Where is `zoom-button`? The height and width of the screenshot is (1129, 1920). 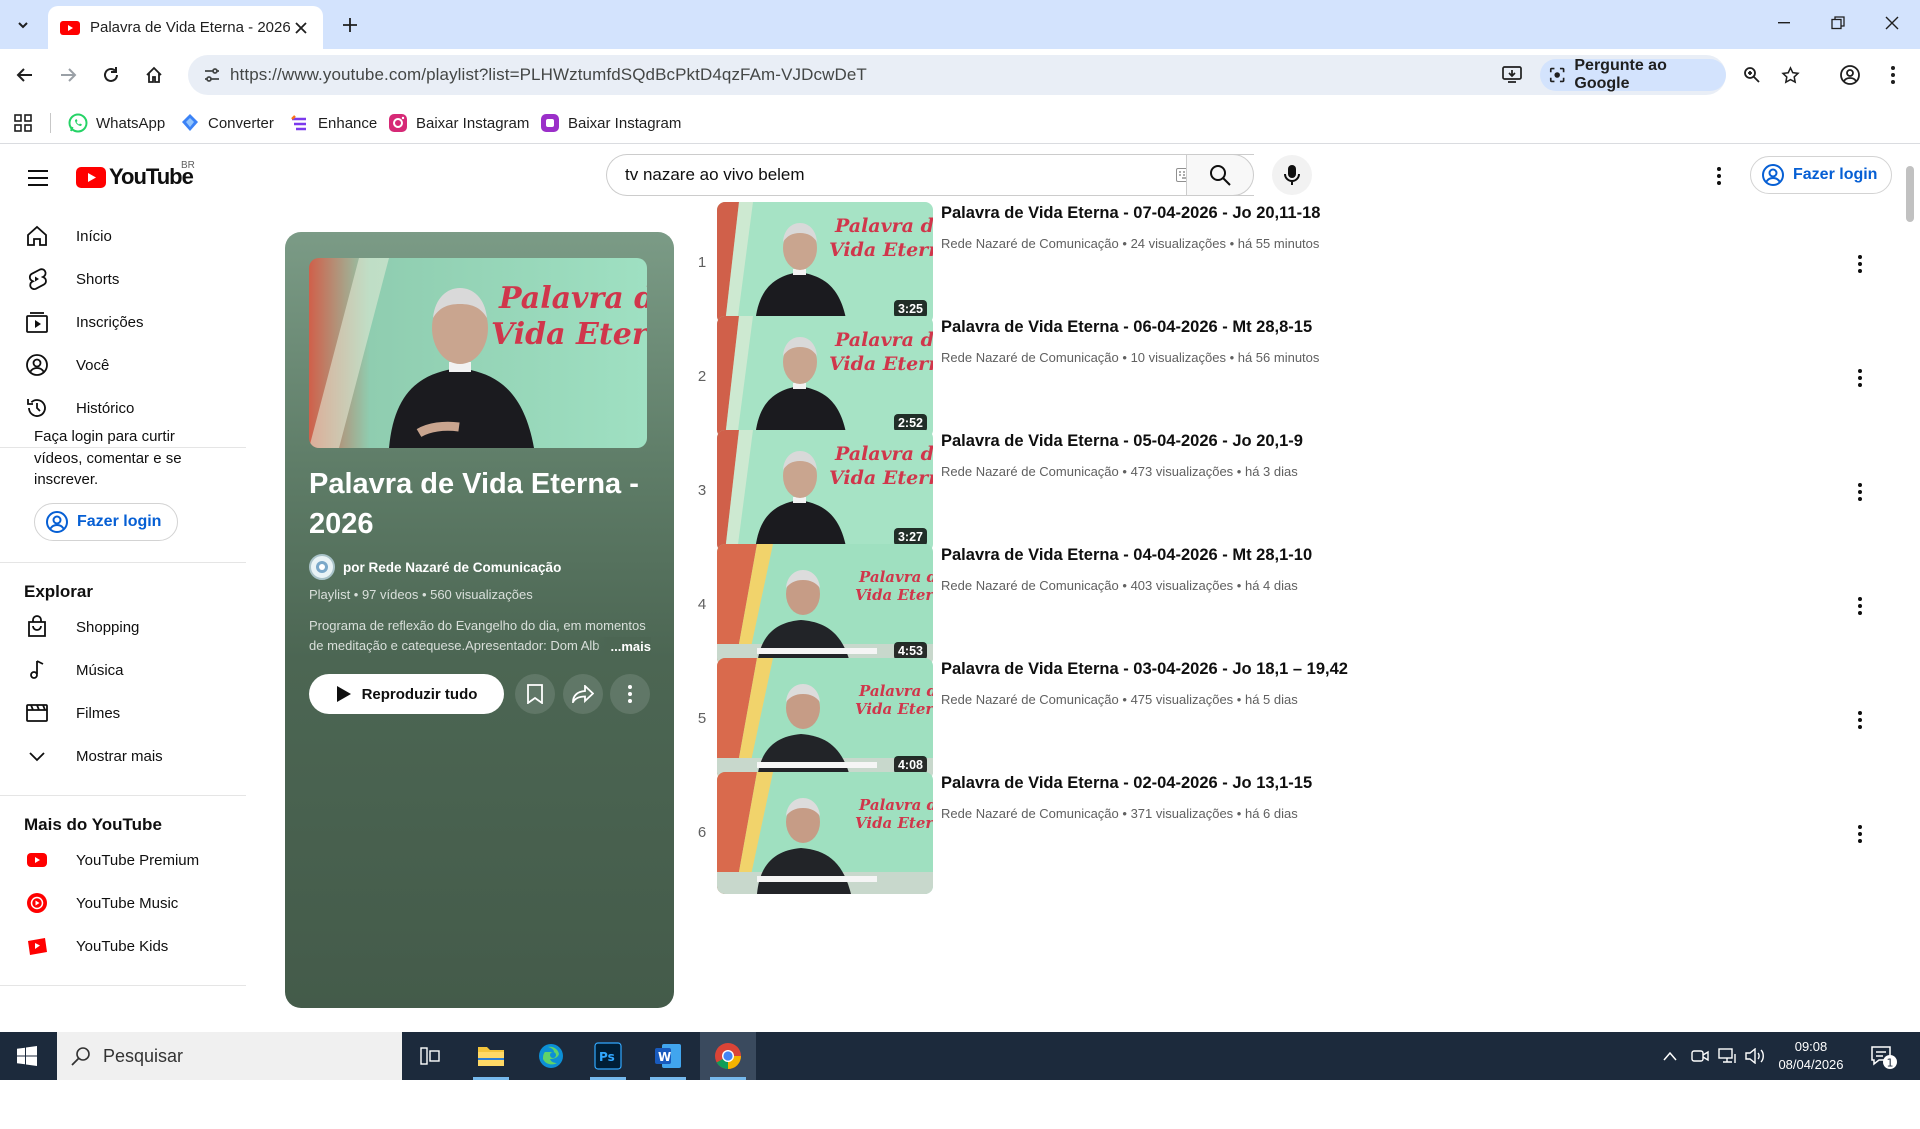 zoom-button is located at coordinates (1752, 75).